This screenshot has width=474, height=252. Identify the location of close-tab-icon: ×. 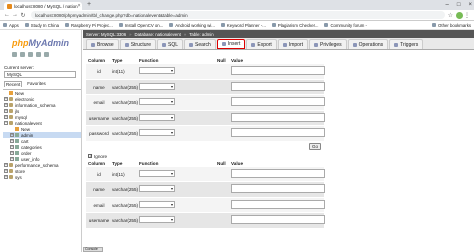
(79, 6).